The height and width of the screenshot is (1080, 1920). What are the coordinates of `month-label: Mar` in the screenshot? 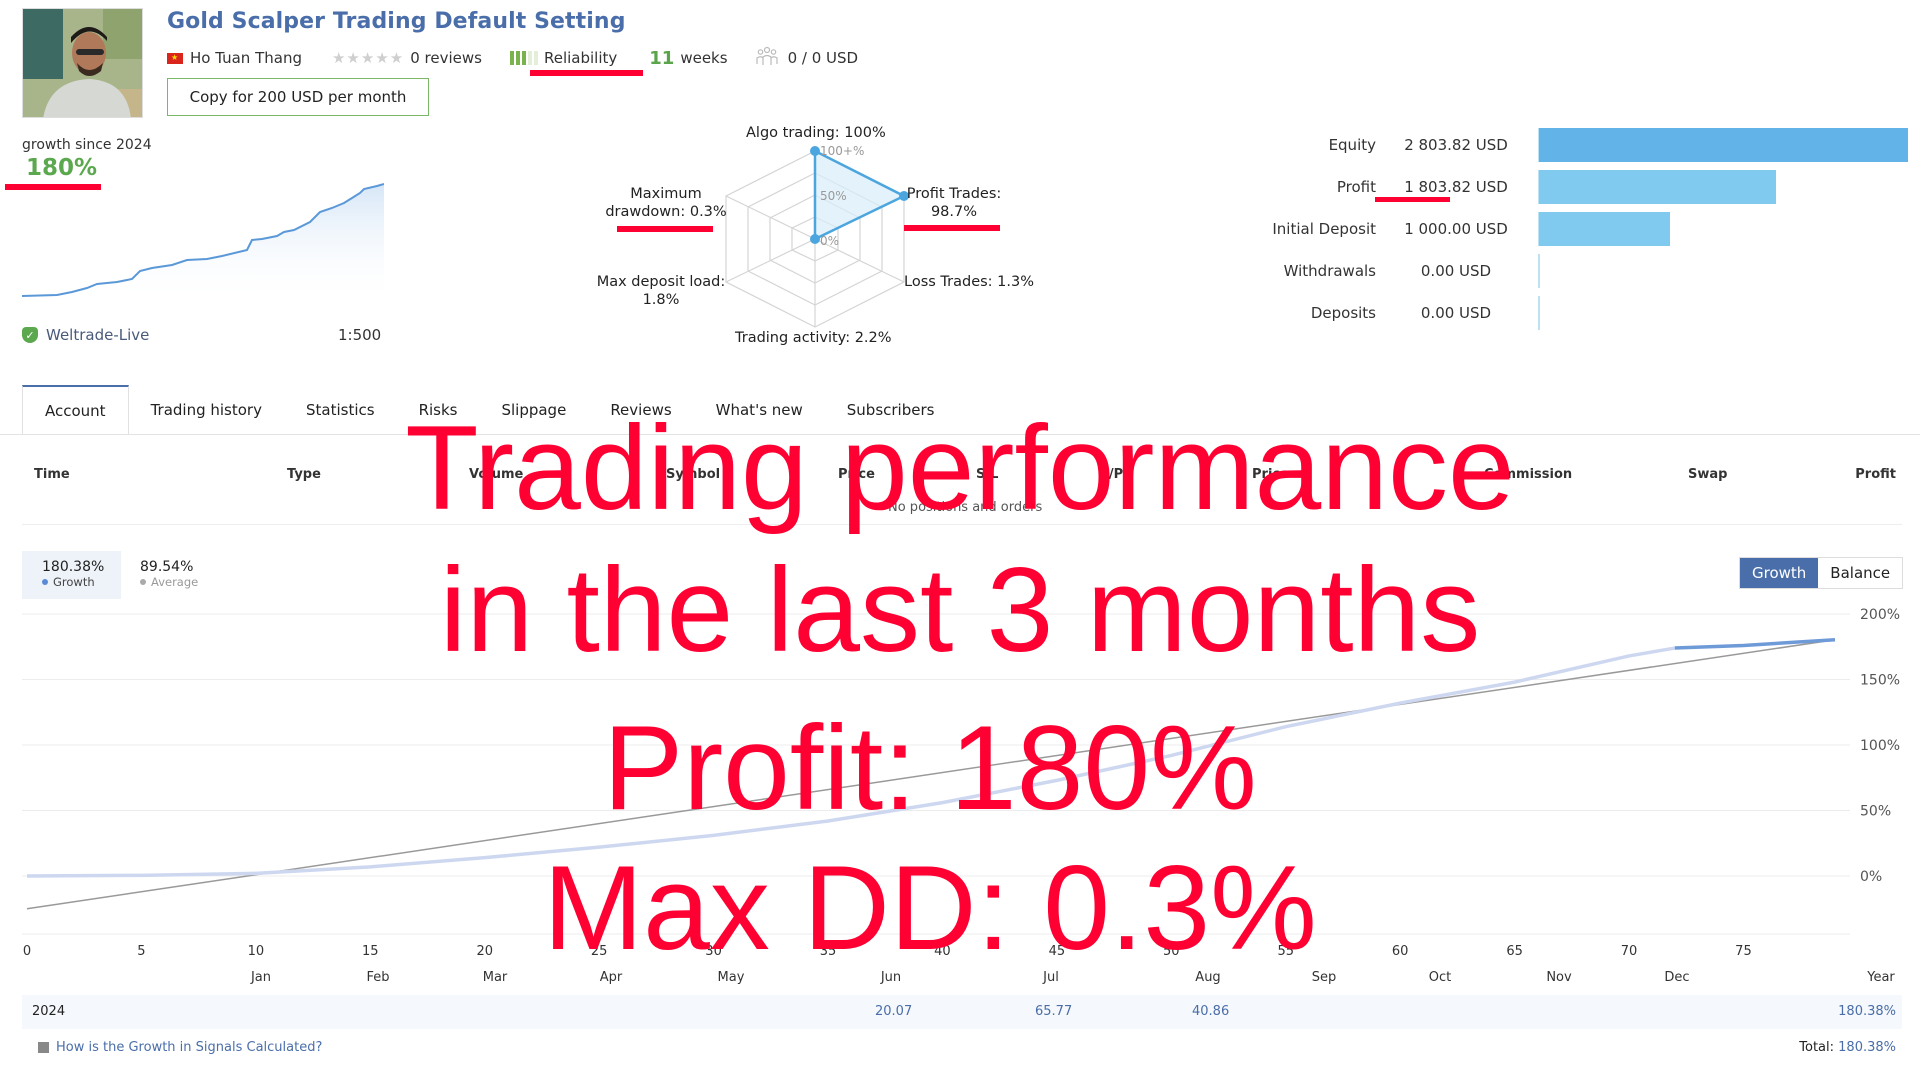 It's located at (495, 977).